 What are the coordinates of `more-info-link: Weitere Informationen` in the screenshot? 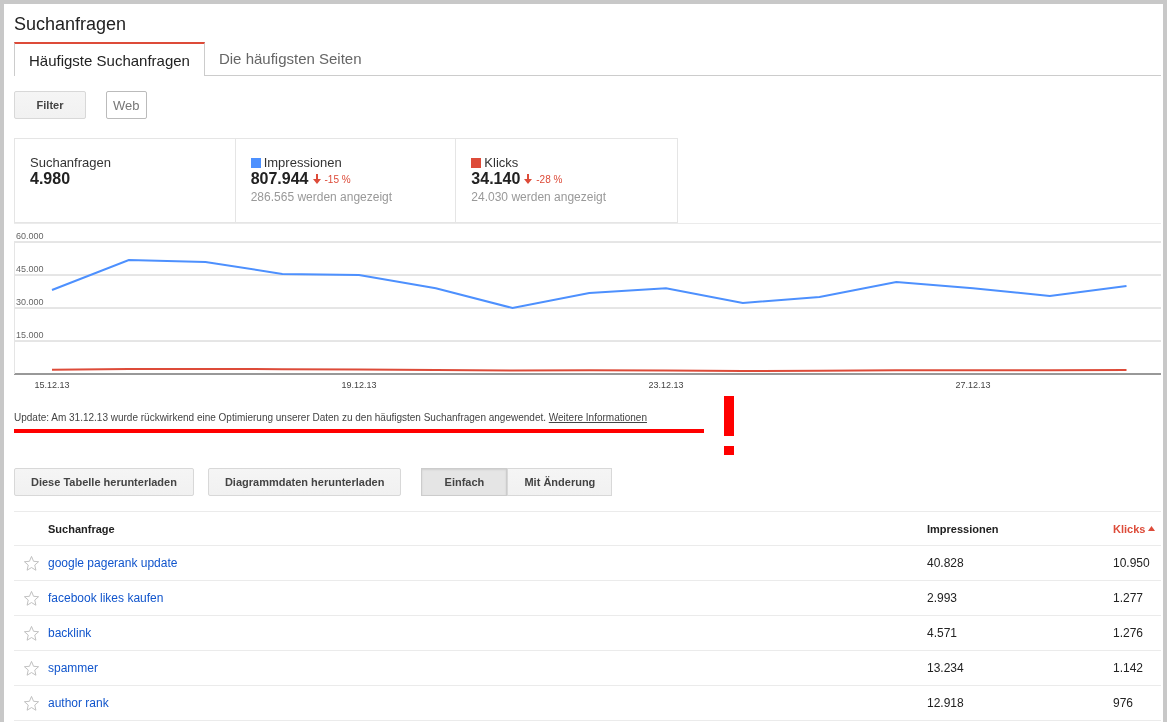 It's located at (597, 417).